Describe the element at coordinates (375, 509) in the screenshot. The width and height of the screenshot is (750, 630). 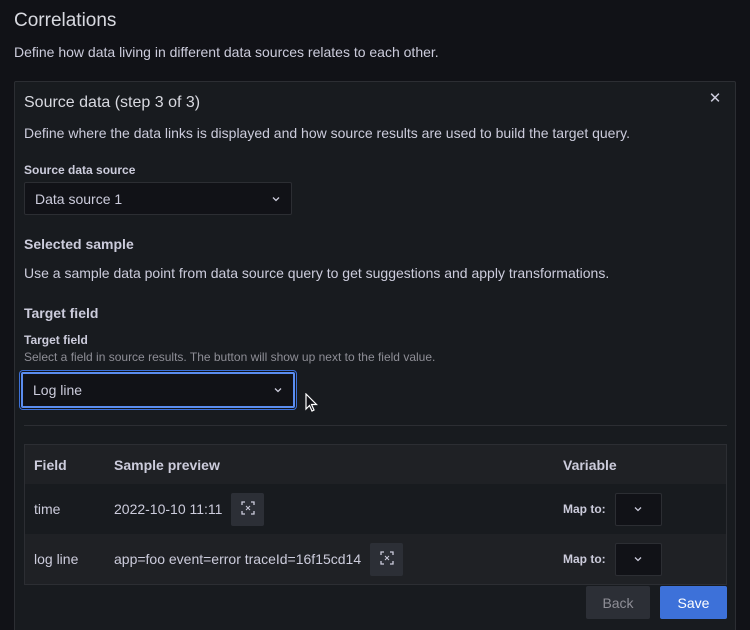
I see `table-row: time 2022-10-10 11:11 Map to:` at that location.